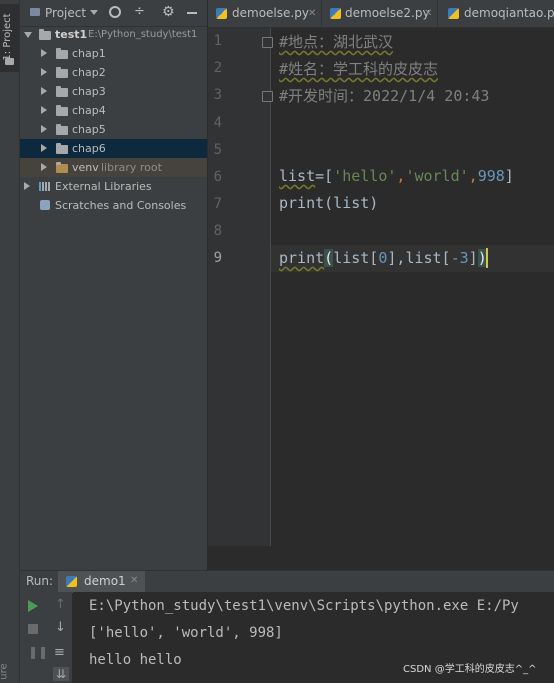 The width and height of the screenshot is (554, 683). I want to click on code-text: ], so click(473, 258).